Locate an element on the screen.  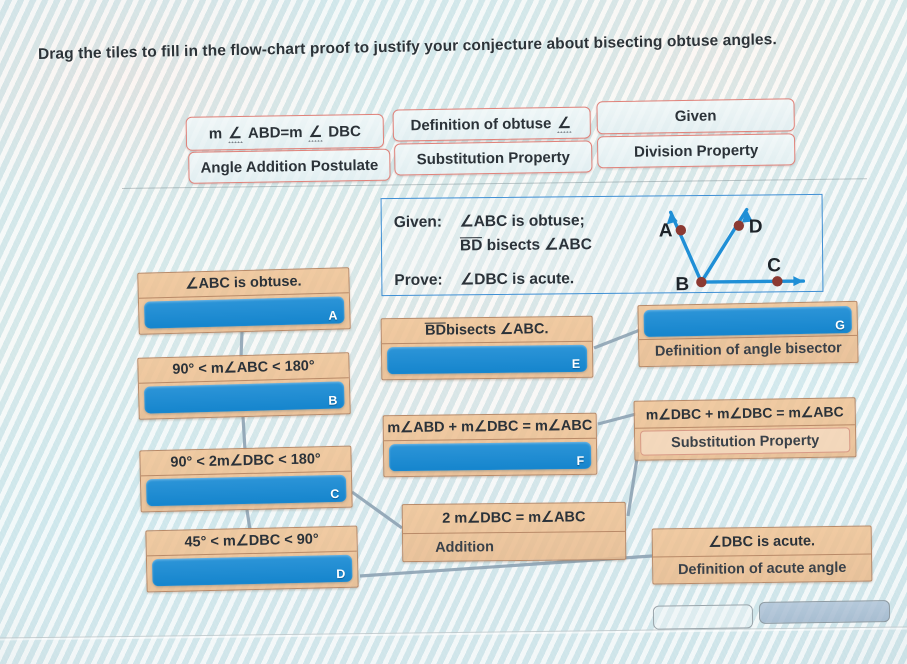
draggable-tile-division-property: Division Property is located at coordinates (696, 151).